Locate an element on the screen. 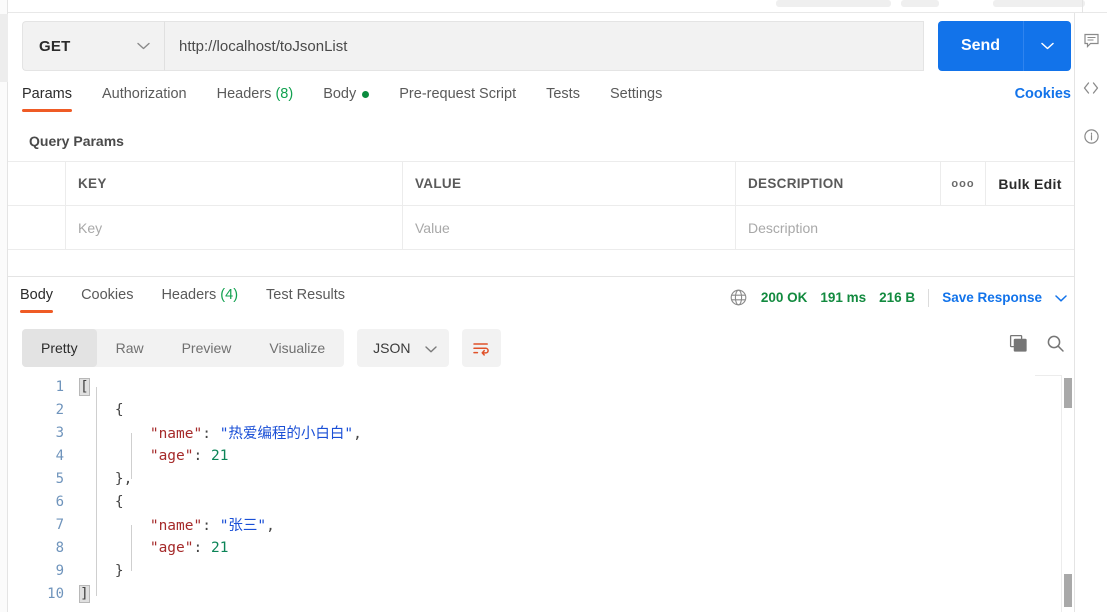 Image resolution: width=1107 pixels, height=612 pixels. status-code: 200 OK is located at coordinates (784, 297).